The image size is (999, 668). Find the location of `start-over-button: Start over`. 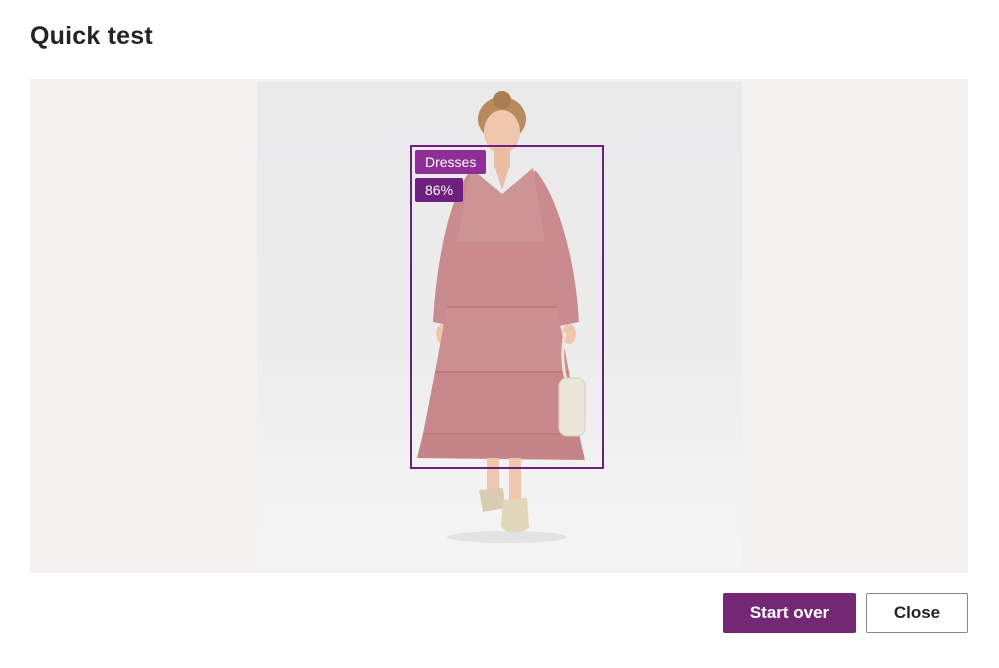

start-over-button: Start over is located at coordinates (789, 613).